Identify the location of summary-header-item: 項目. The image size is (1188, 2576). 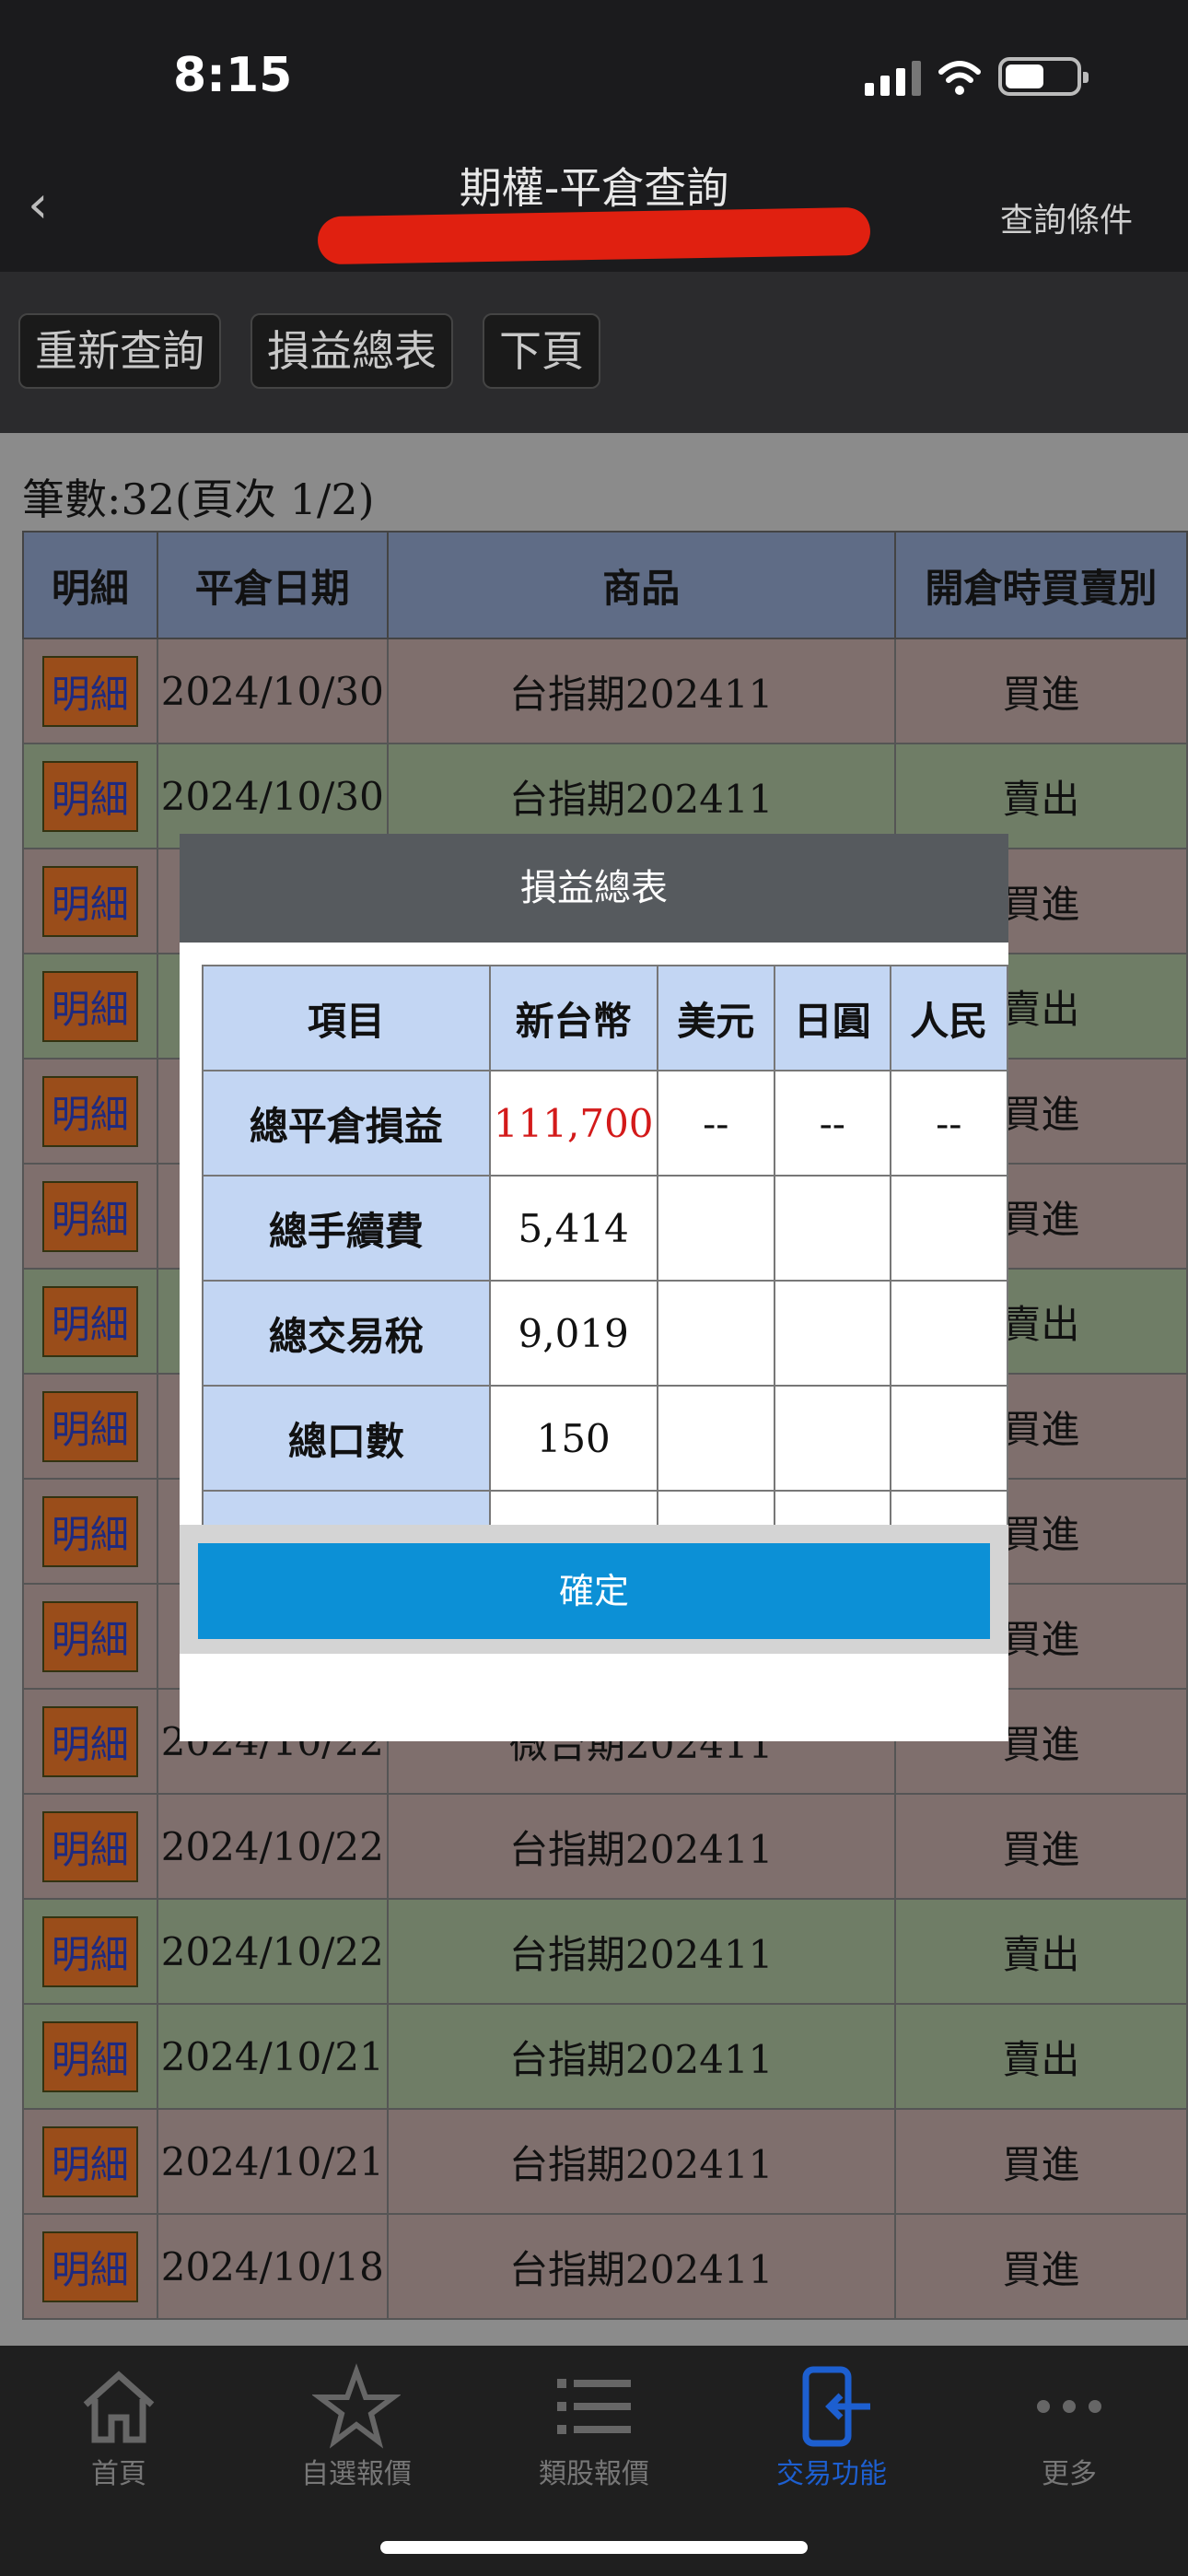
(346, 1018).